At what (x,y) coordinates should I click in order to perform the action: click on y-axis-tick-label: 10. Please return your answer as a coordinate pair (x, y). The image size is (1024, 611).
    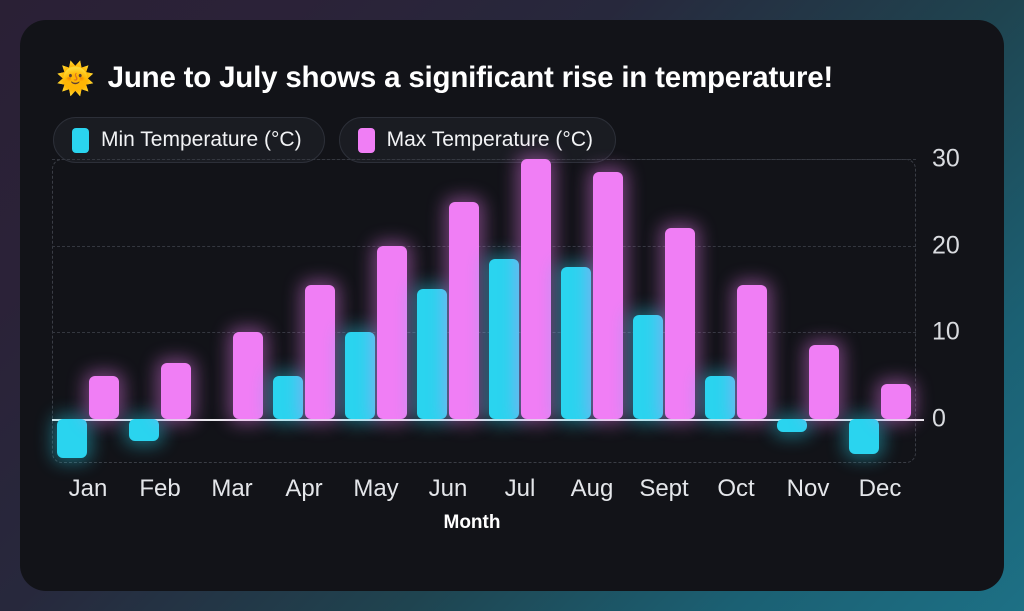
    Looking at the image, I should click on (946, 331).